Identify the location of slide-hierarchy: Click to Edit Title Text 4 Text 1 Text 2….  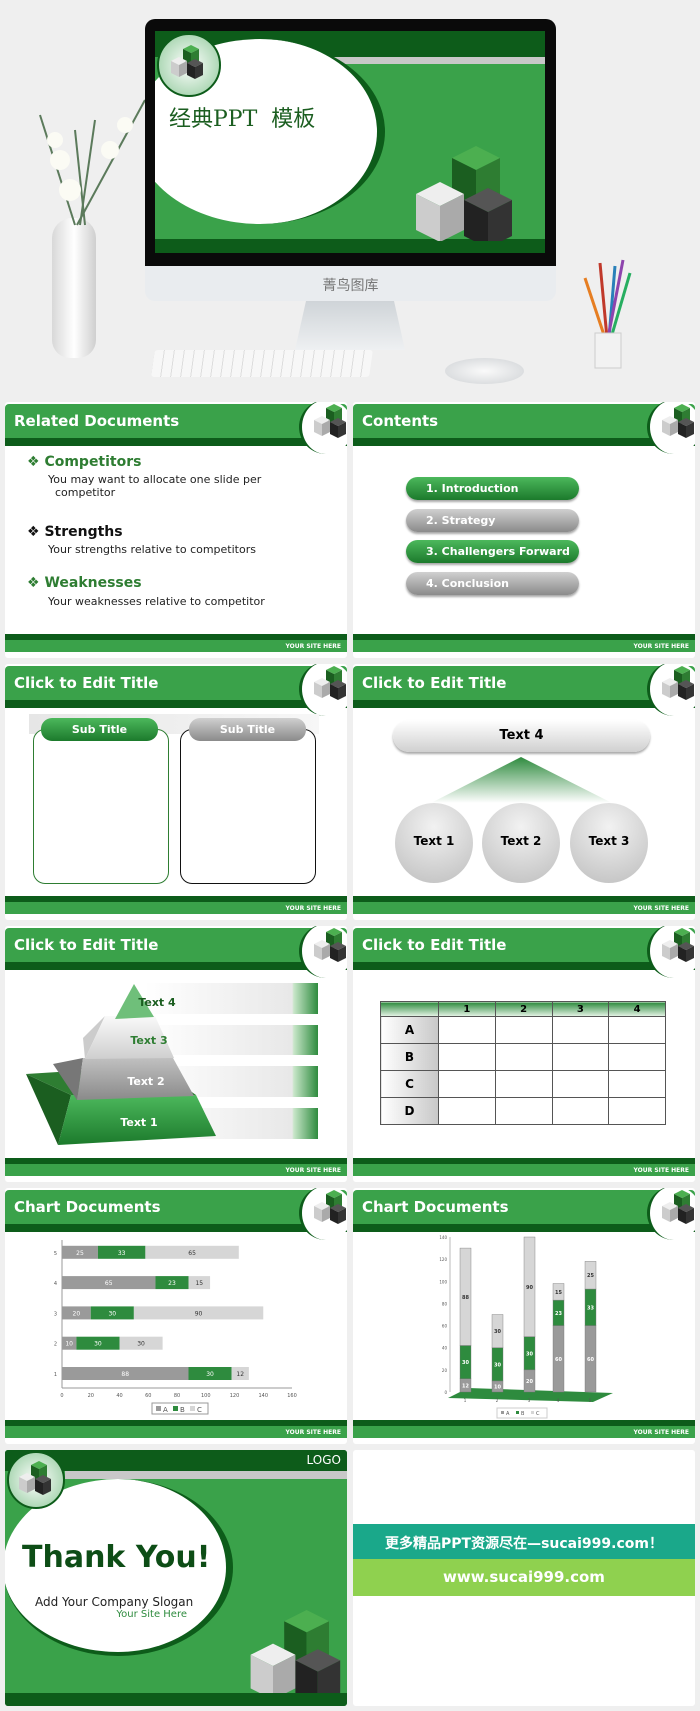
(524, 792).